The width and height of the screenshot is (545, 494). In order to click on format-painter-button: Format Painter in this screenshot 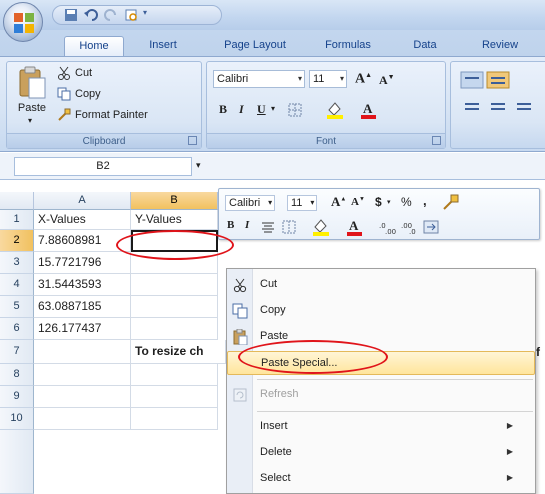, I will do `click(102, 115)`.